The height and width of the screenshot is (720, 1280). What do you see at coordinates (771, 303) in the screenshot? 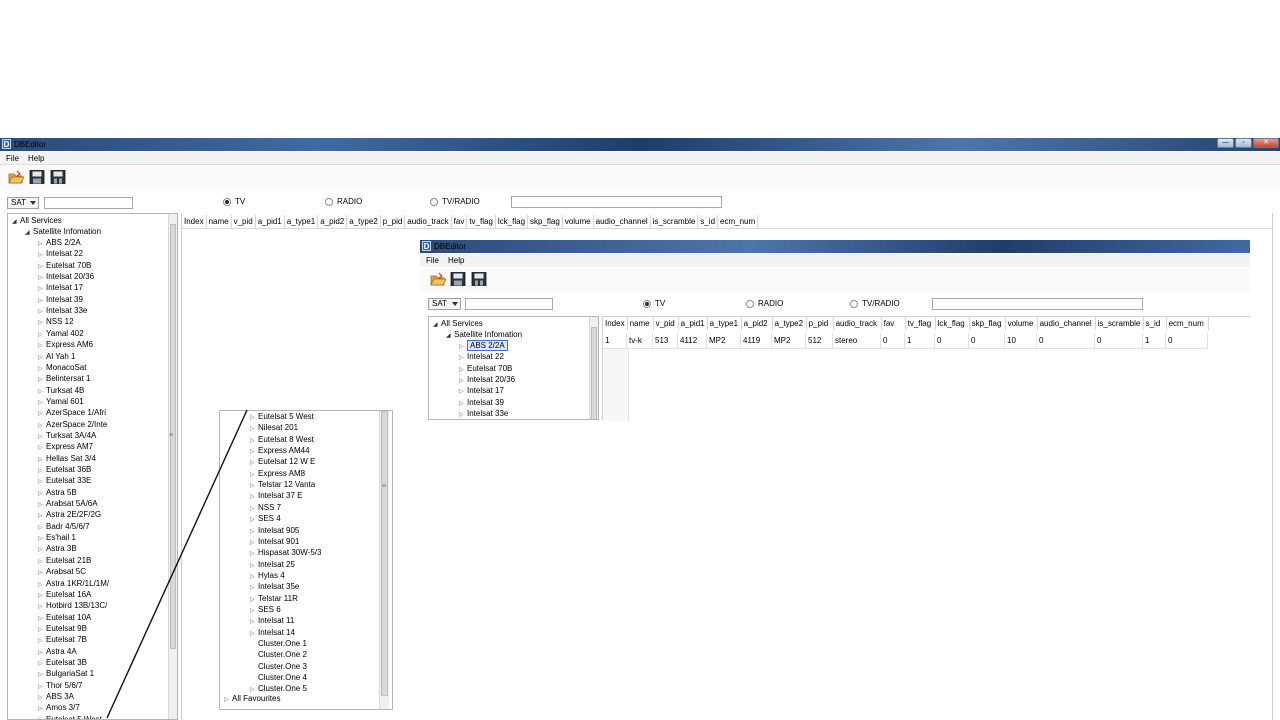
I see `radio-radio-label: RADIO` at bounding box center [771, 303].